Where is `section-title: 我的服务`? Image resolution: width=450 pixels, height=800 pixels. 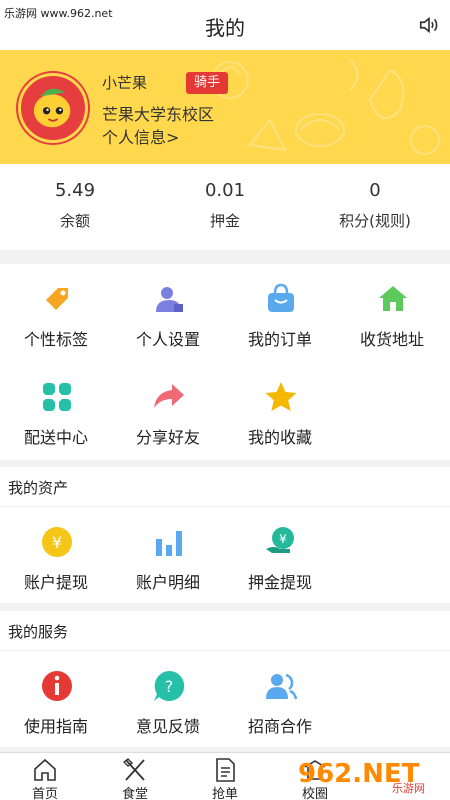 section-title: 我的服务 is located at coordinates (38, 632).